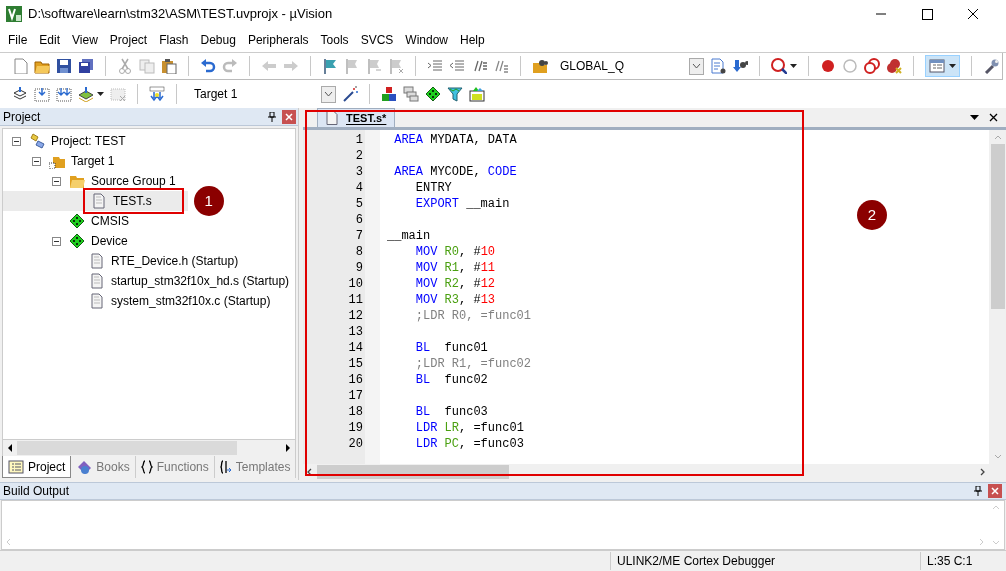  Describe the element at coordinates (200, 281) in the screenshot. I see `item-label: startup_stm32f10x_hd.s (Startup)` at that location.